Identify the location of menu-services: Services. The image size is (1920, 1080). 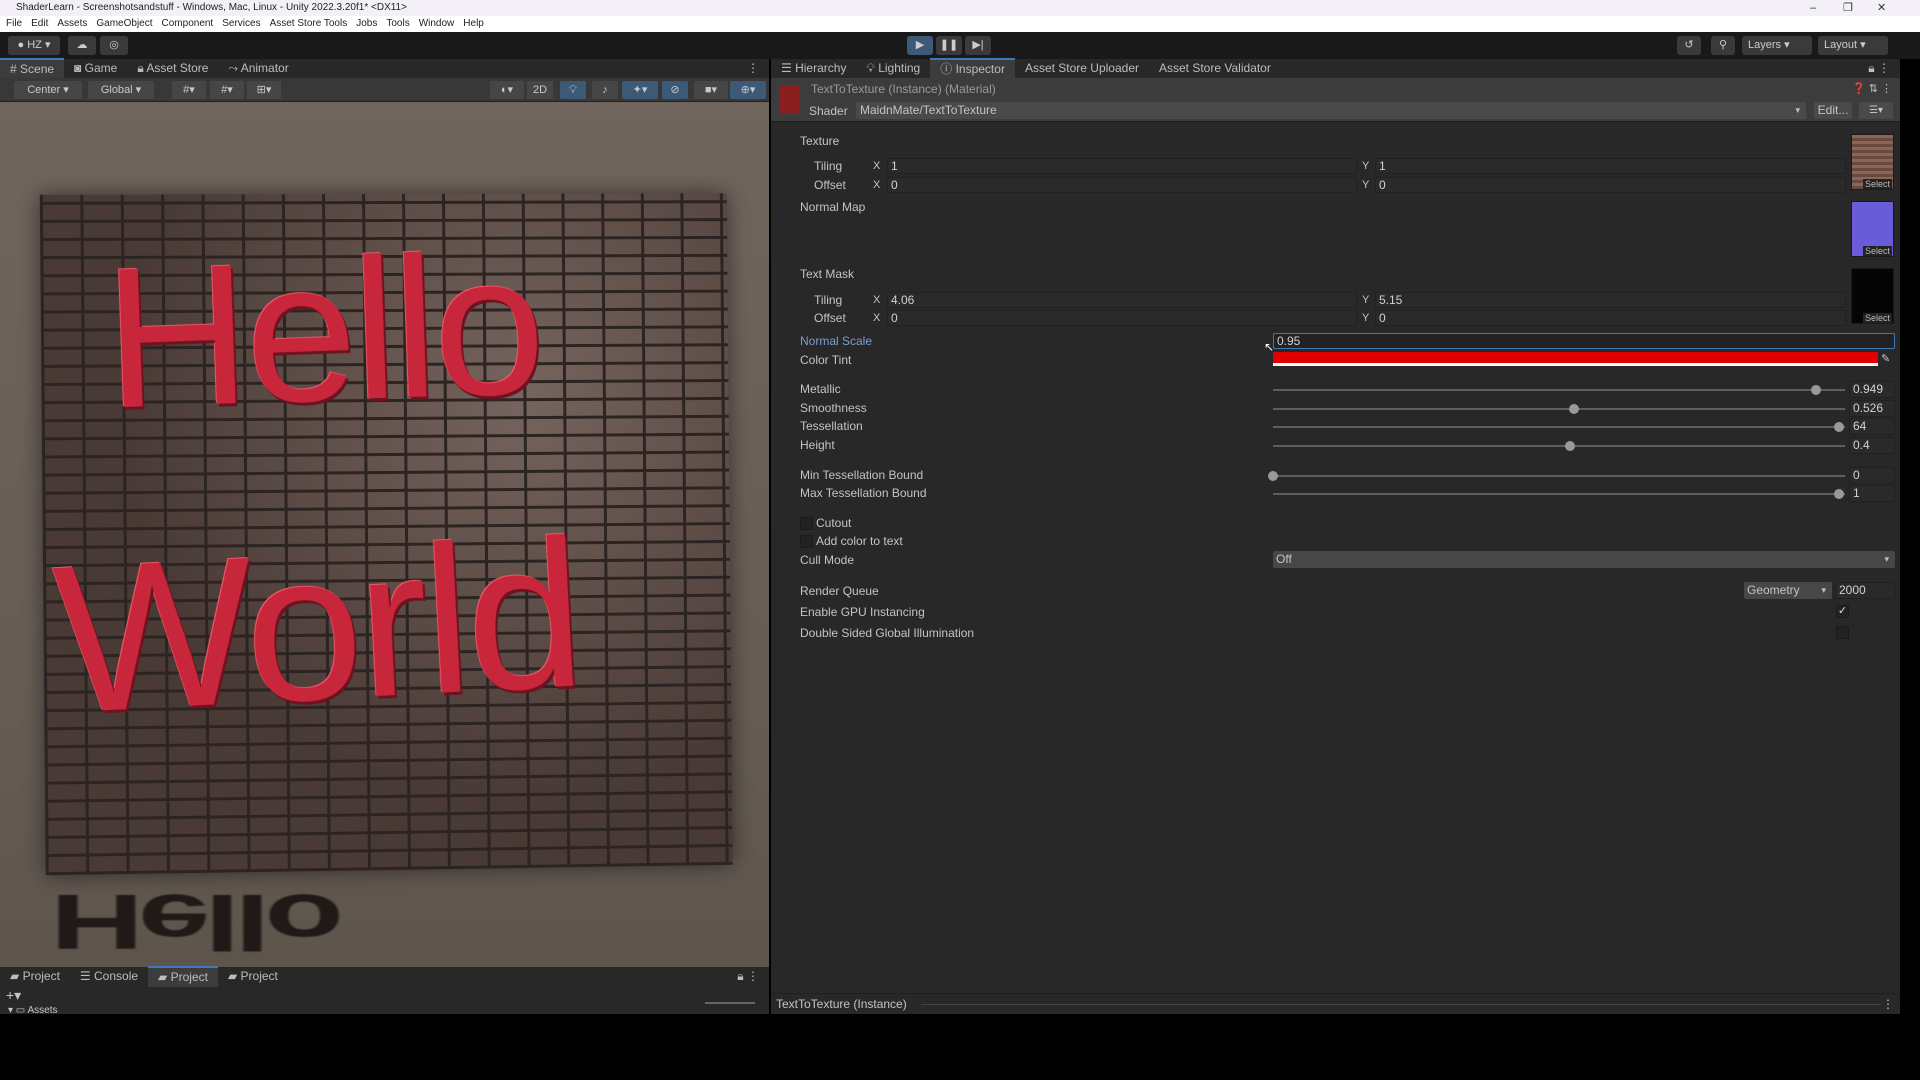
(241, 24).